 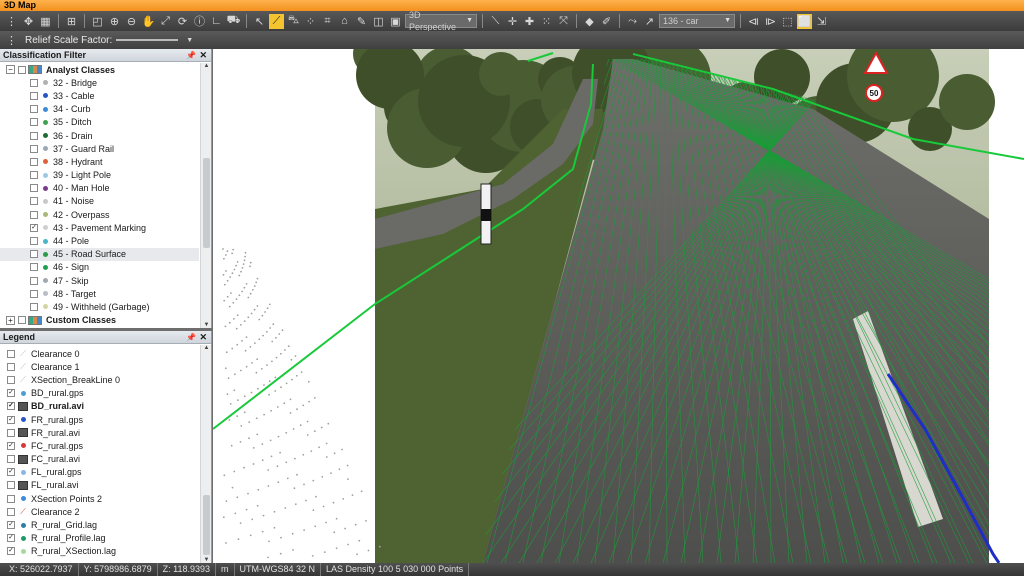 I want to click on camera-select: 136 - car ▼, so click(x=697, y=21).